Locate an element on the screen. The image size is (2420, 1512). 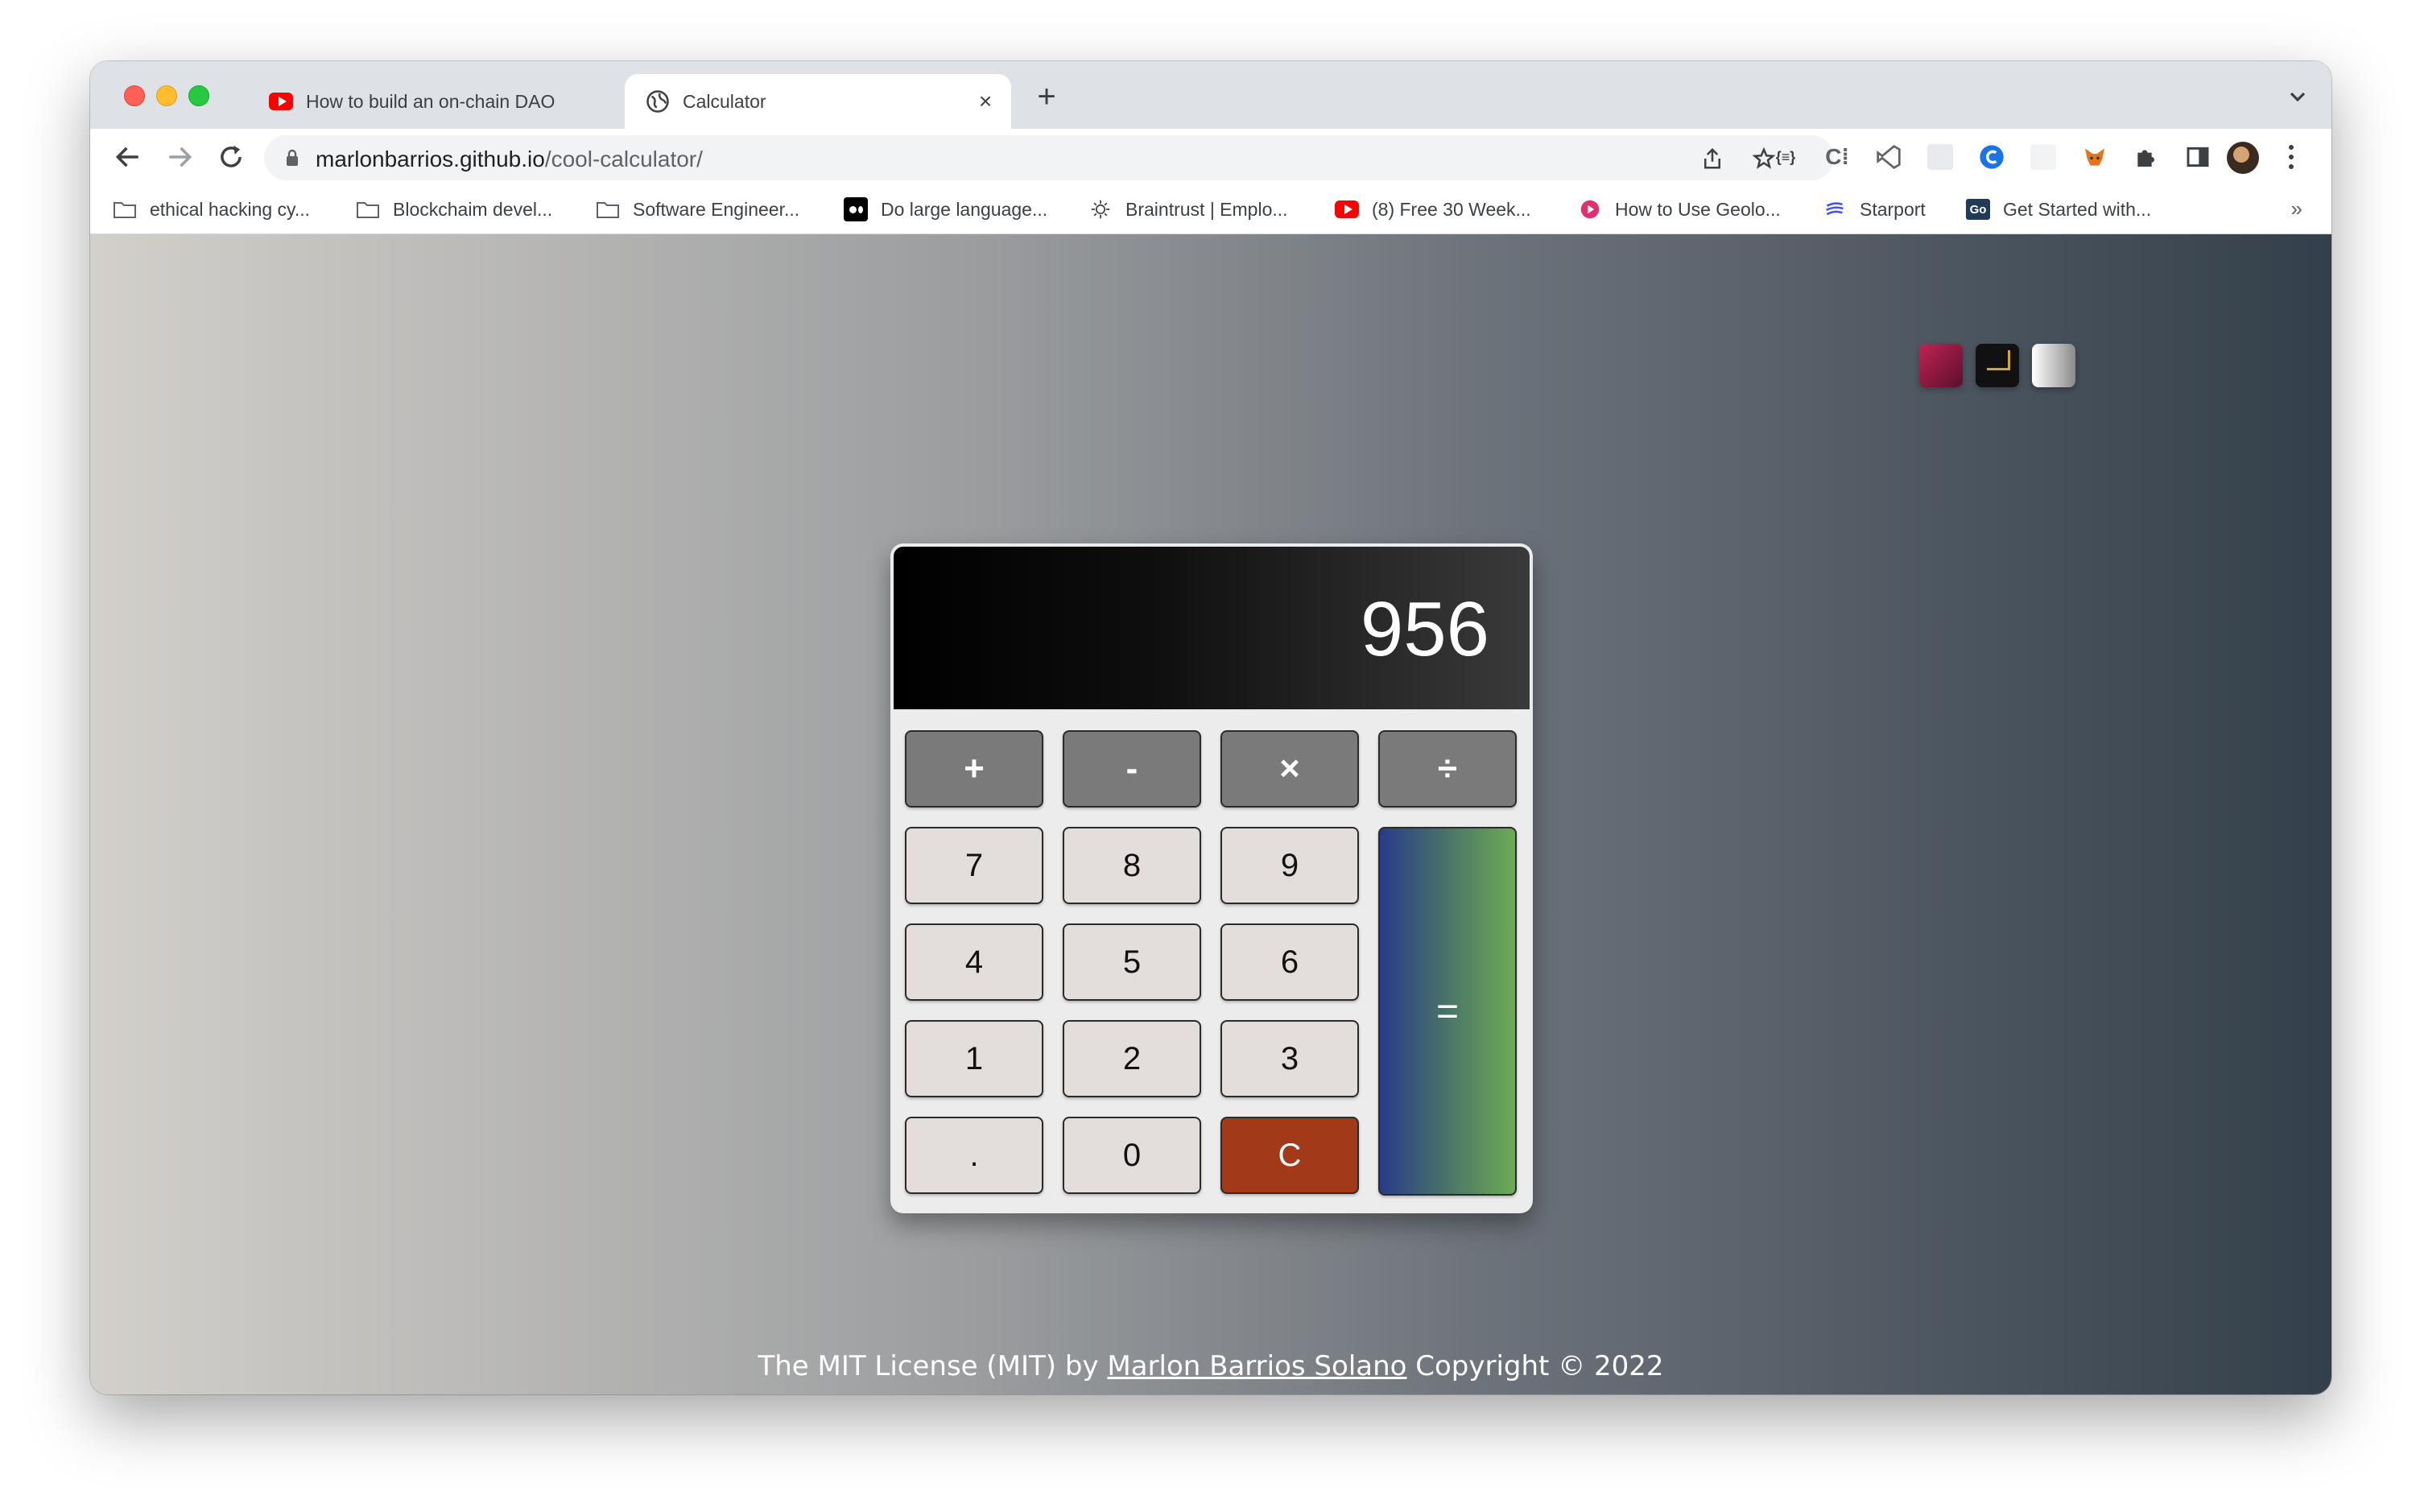
maximize-window-button is located at coordinates (198, 95).